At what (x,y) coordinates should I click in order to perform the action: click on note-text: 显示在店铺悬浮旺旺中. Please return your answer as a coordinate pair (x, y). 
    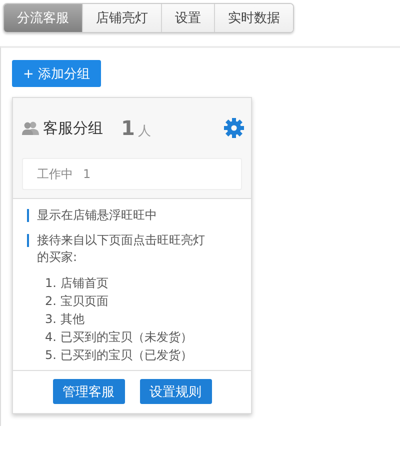
    Looking at the image, I should click on (97, 215).